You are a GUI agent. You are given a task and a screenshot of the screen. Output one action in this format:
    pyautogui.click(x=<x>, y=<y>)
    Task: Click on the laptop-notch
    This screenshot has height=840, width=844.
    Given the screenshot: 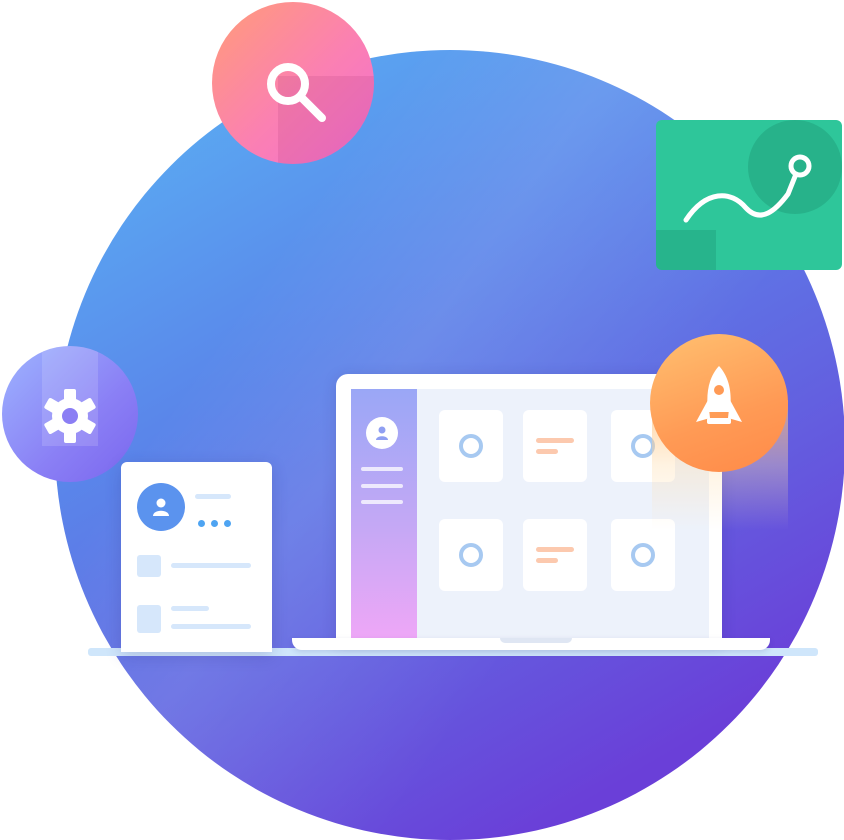 What is the action you would take?
    pyautogui.click(x=536, y=640)
    